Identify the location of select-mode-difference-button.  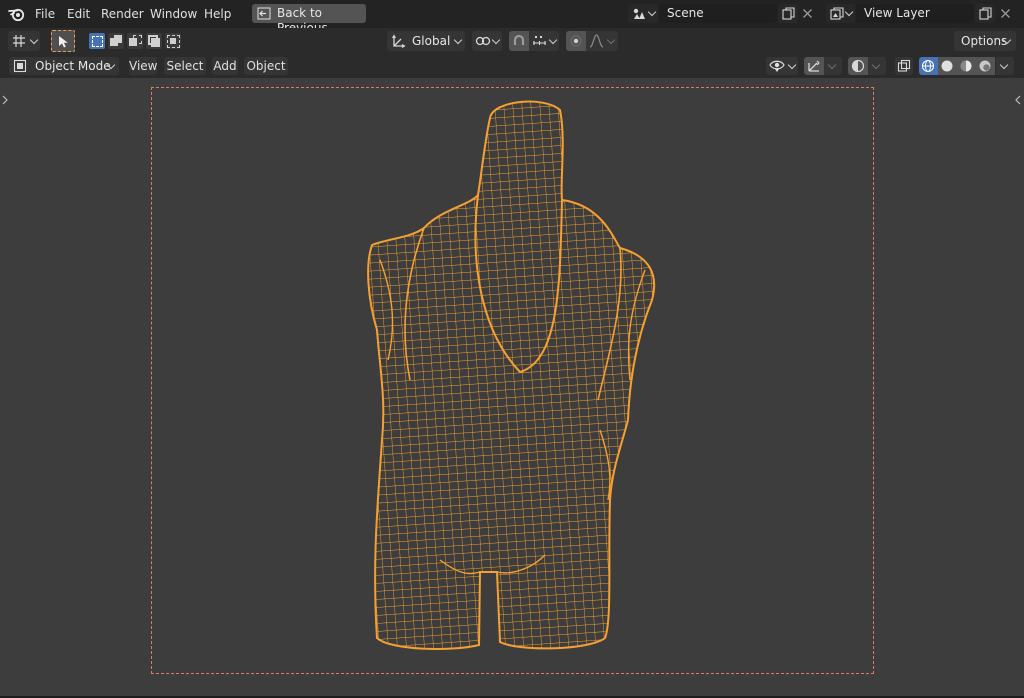
(154, 41).